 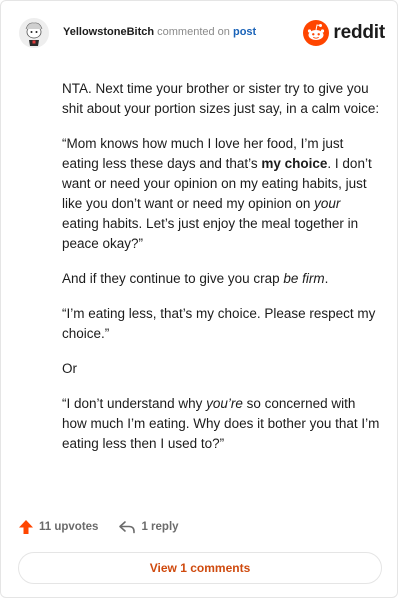 I want to click on user-avatar, so click(x=34, y=33).